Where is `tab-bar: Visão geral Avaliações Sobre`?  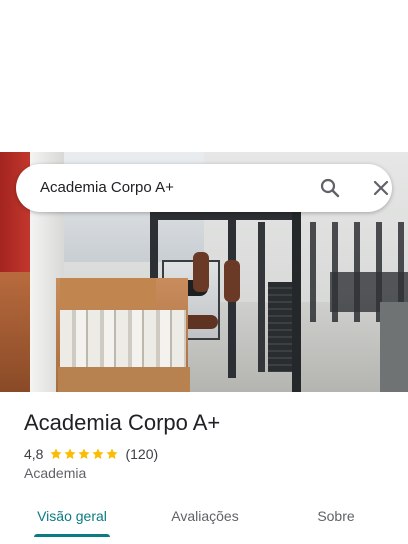 tab-bar: Visão geral Avaliações Sobre is located at coordinates (204, 520).